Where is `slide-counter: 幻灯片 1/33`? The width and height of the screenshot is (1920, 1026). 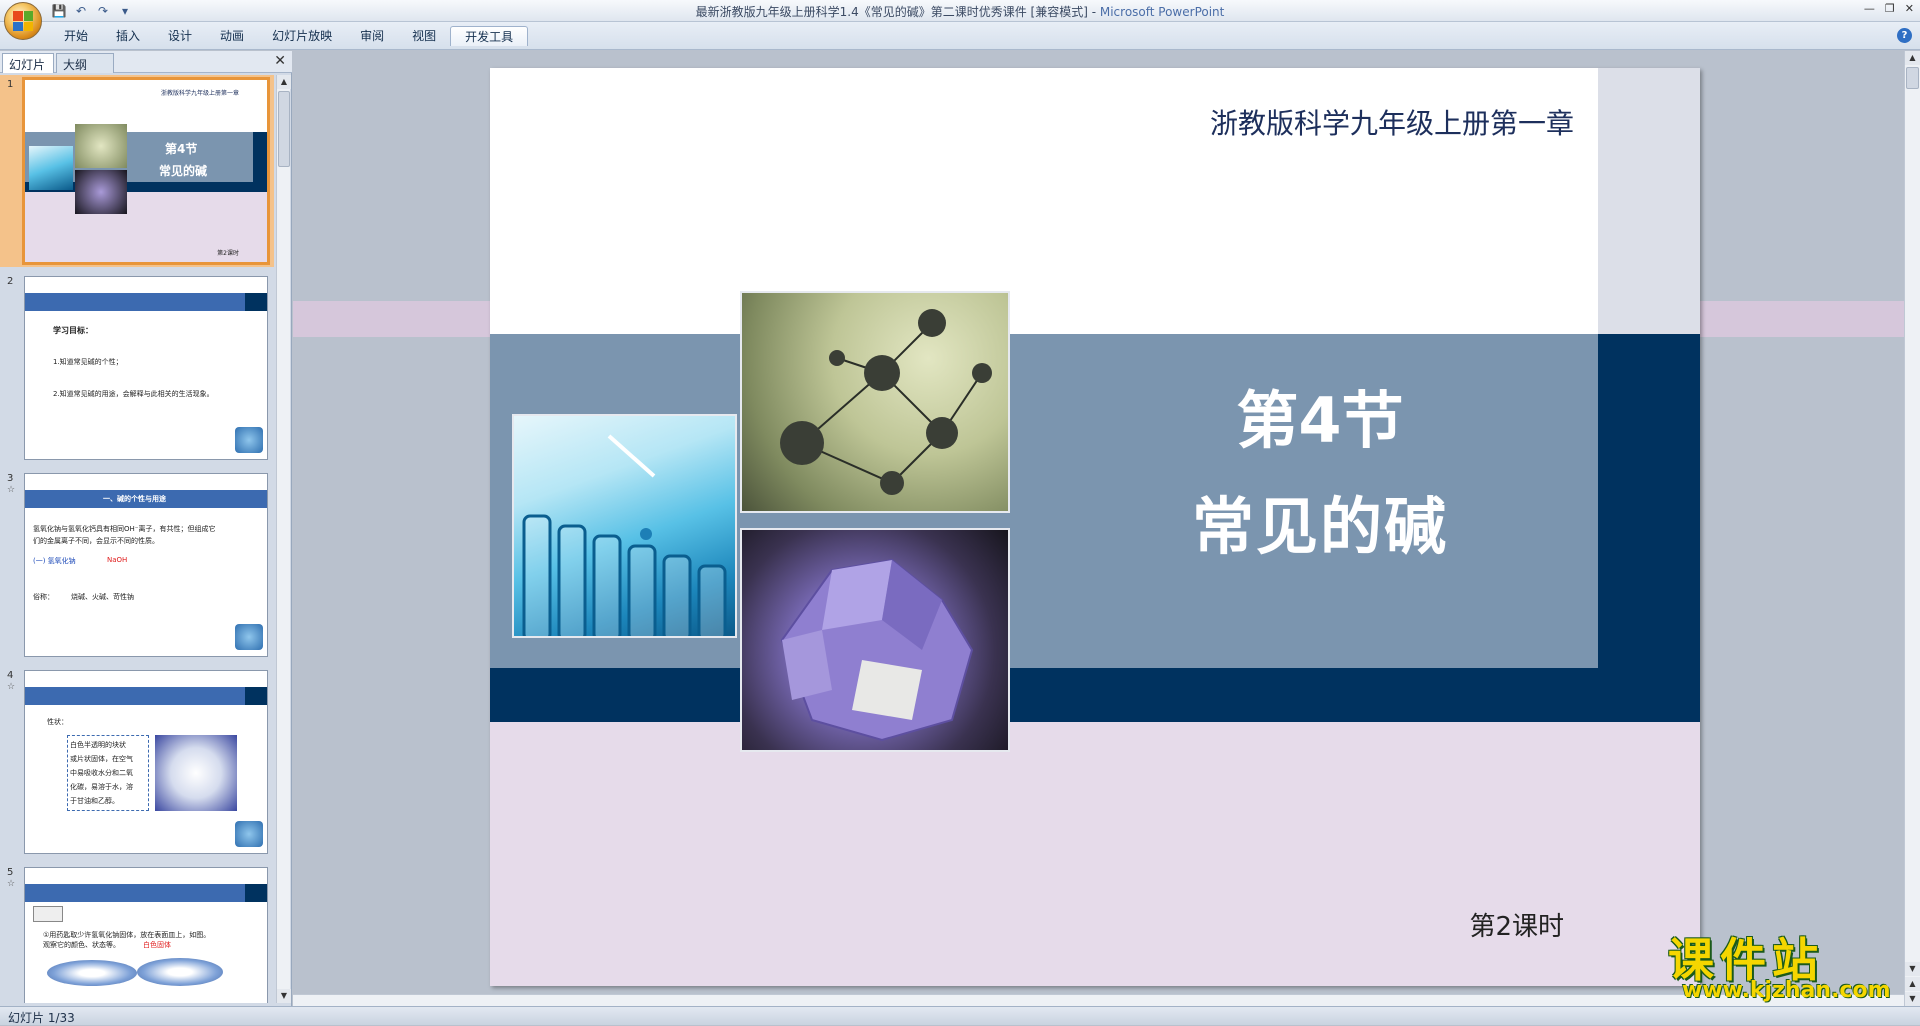 slide-counter: 幻灯片 1/33 is located at coordinates (41, 1018).